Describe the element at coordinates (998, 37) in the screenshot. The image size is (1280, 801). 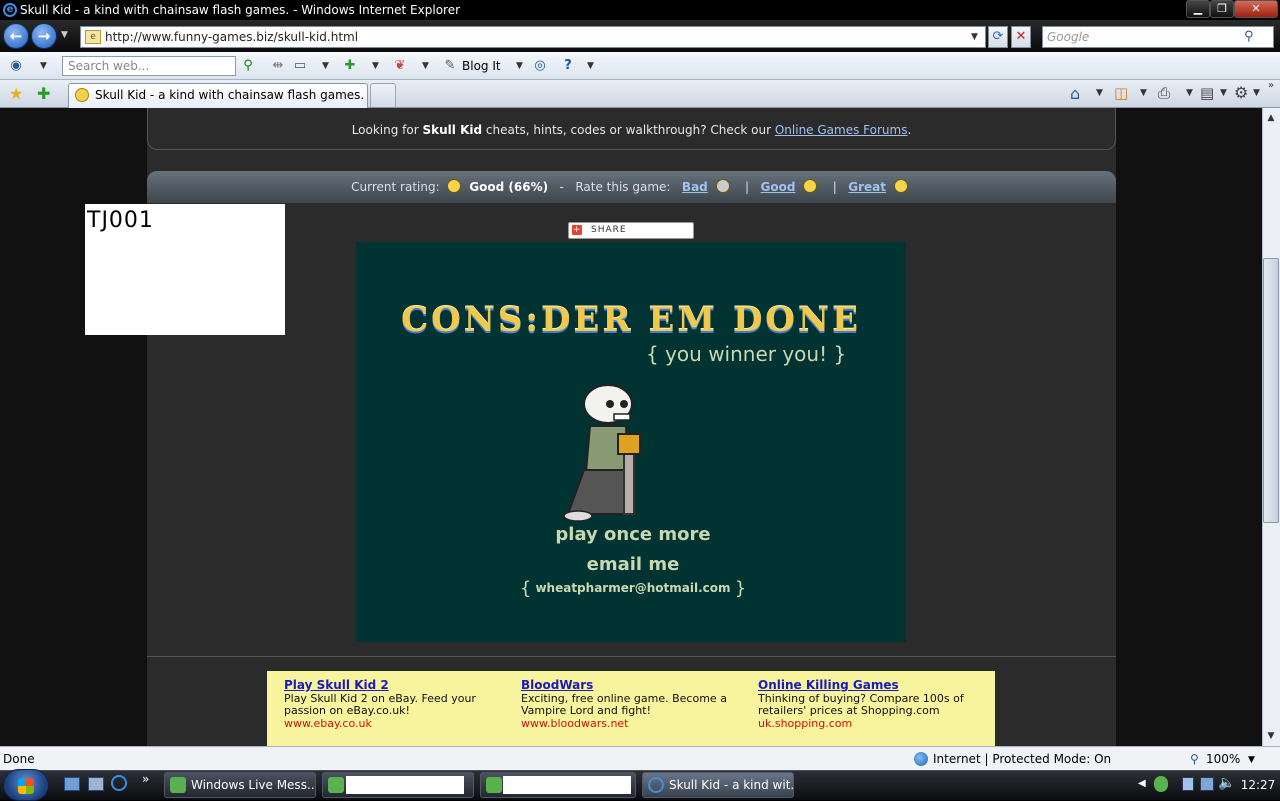
I see `refresh-button: ⟳` at that location.